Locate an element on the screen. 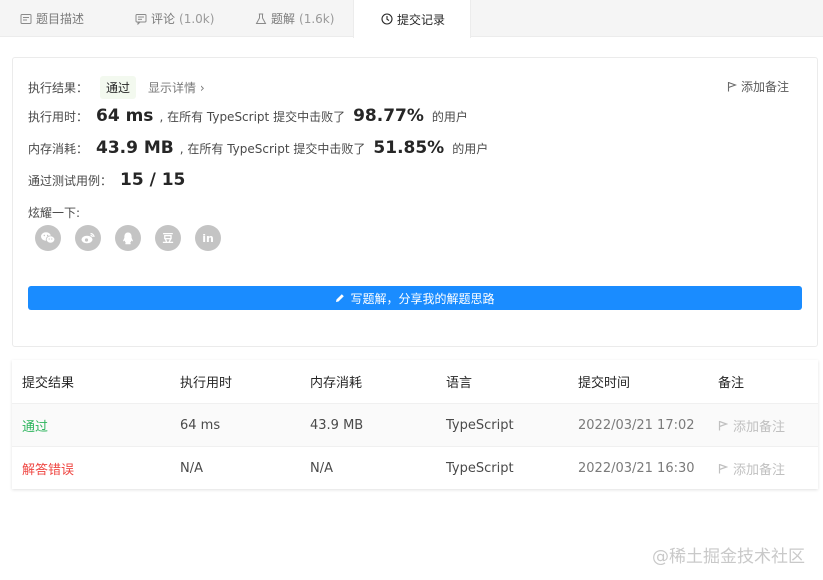 The height and width of the screenshot is (580, 823). runtime-percentile: 98.77% is located at coordinates (388, 116).